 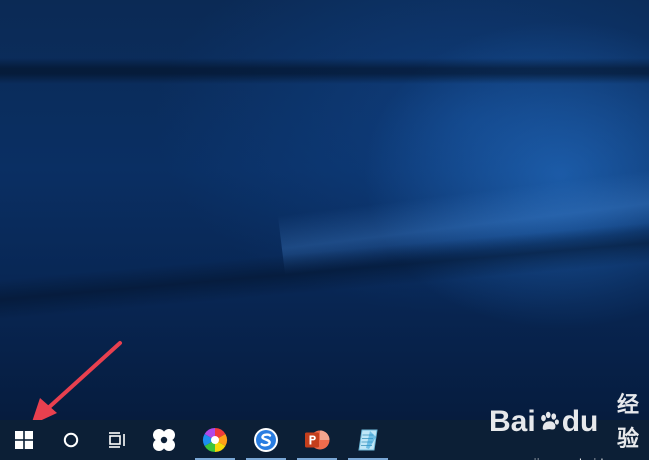 I want to click on app-icon-white-petal, so click(x=164, y=440).